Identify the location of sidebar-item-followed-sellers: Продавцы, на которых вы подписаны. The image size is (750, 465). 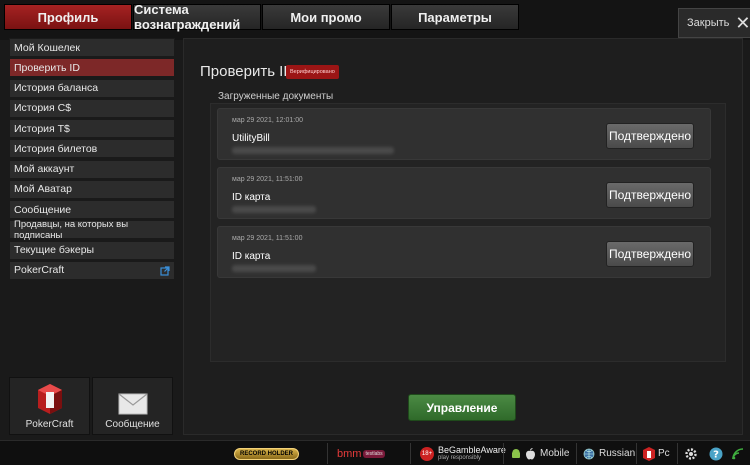
(92, 230).